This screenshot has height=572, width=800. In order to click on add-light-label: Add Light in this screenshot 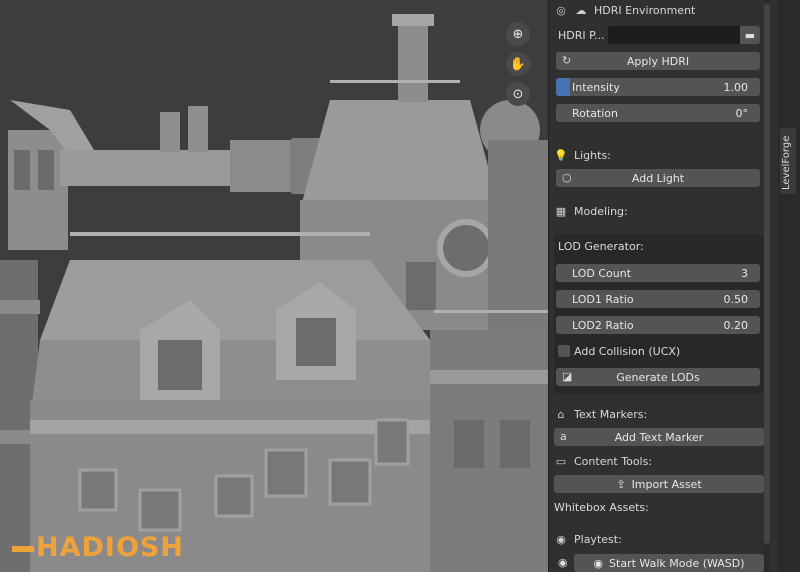, I will do `click(658, 178)`.